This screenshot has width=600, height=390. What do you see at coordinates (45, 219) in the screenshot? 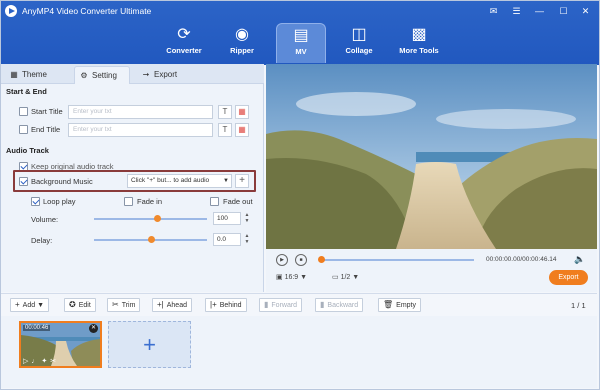
I see `volume-label: Volume:` at bounding box center [45, 219].